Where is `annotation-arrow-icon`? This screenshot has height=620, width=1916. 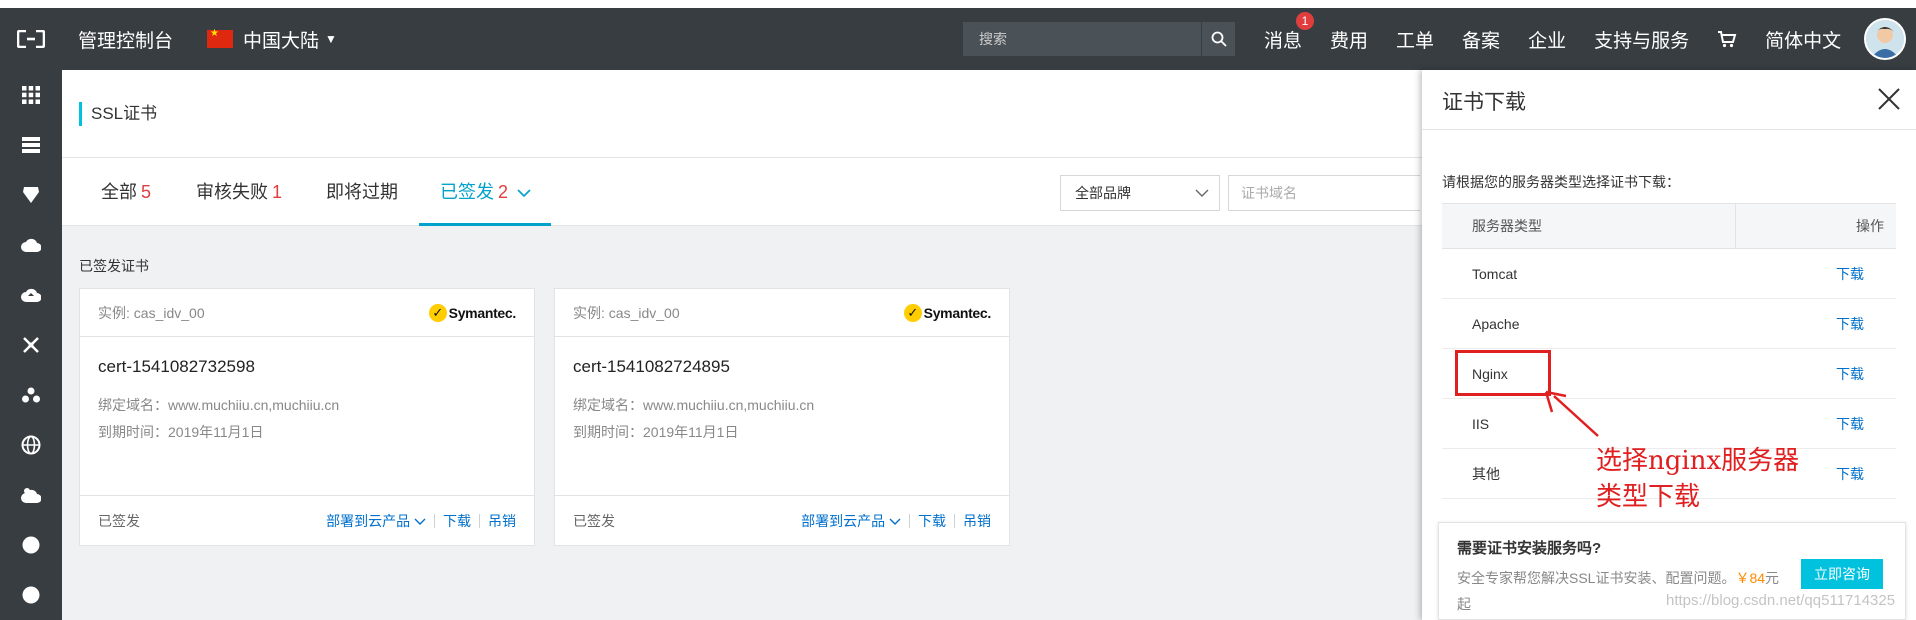 annotation-arrow-icon is located at coordinates (1571, 413).